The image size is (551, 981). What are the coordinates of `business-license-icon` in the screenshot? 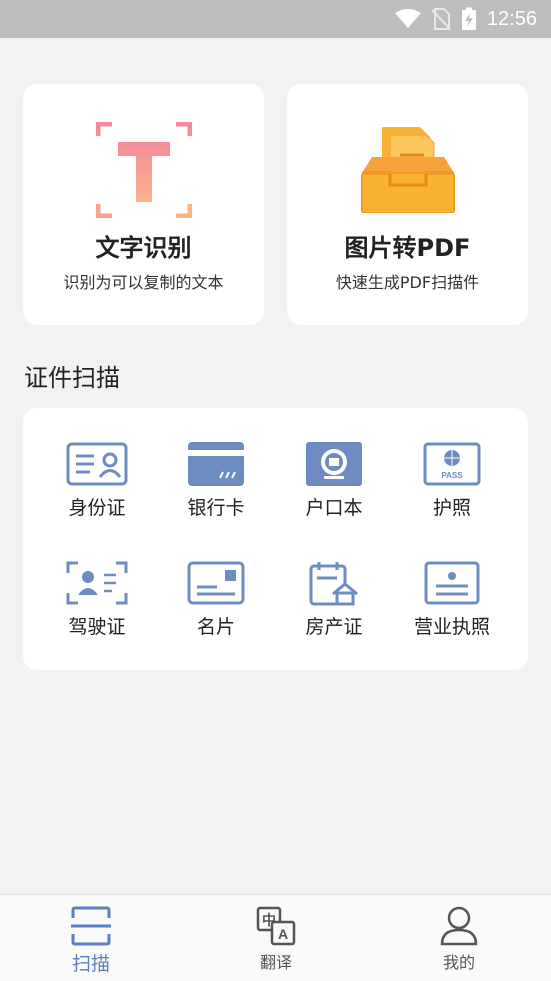 It's located at (452, 582).